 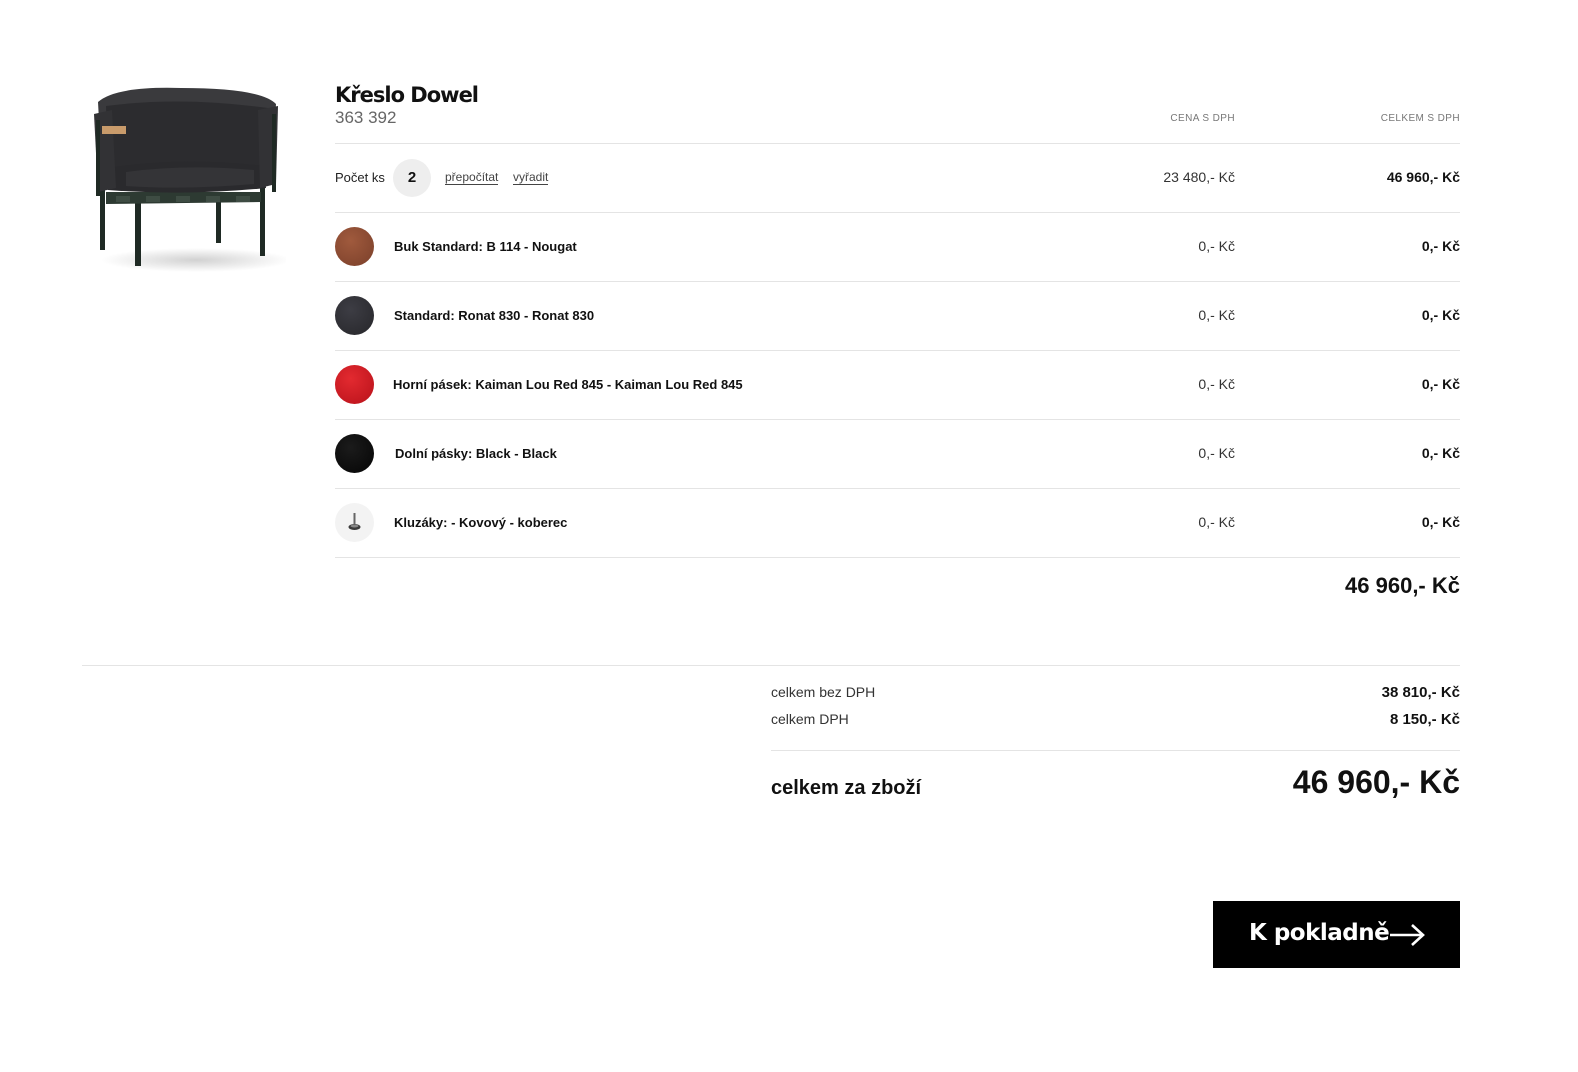 I want to click on summary-without-vat: celkem bez DPH 38 810,- Kč, so click(x=1115, y=697).